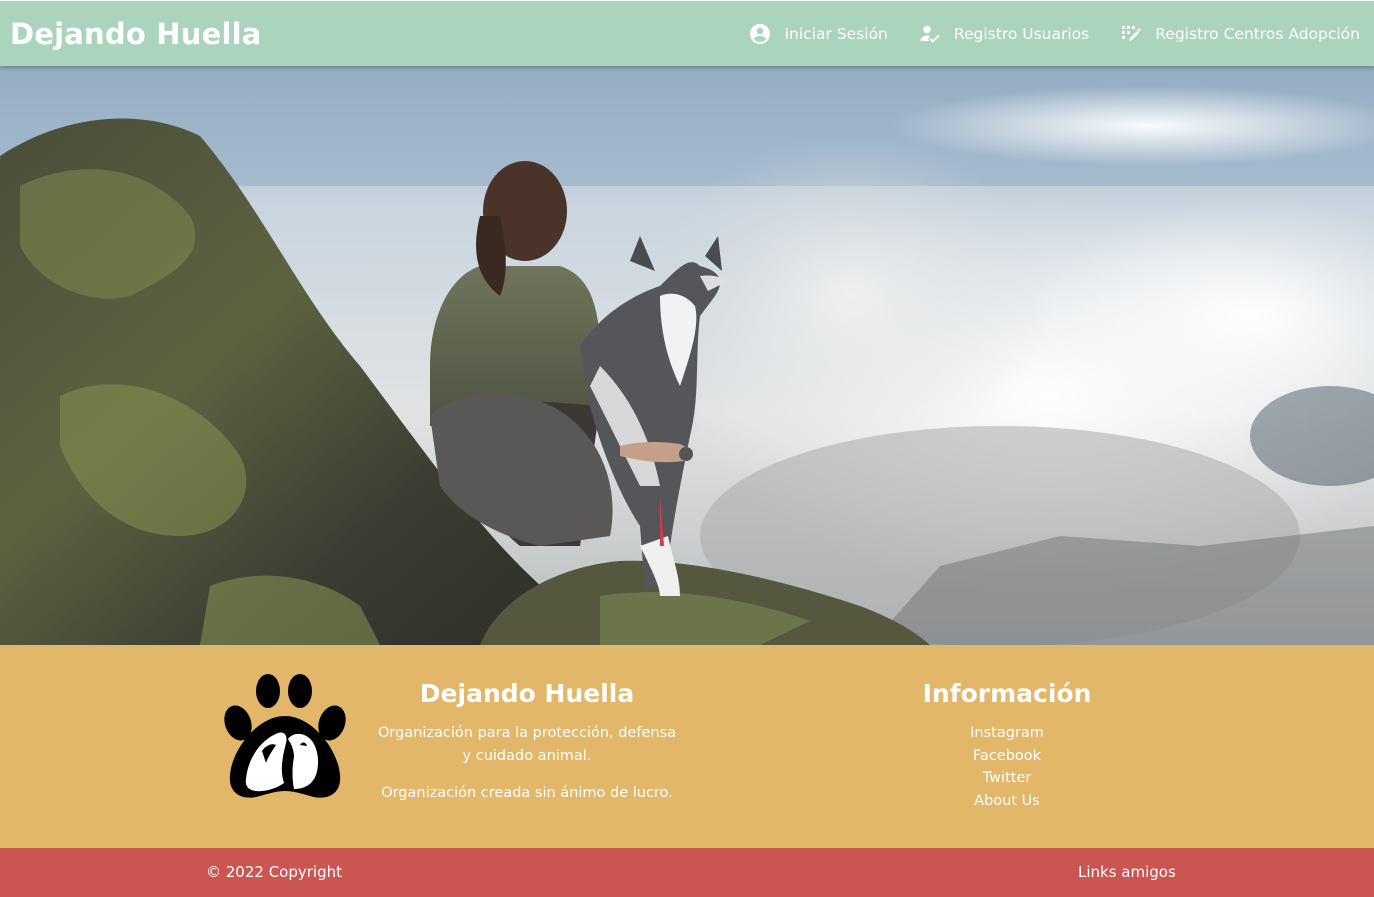  Describe the element at coordinates (1257, 33) in the screenshot. I see `register-centers-label: Registro Centros Adopción` at that location.